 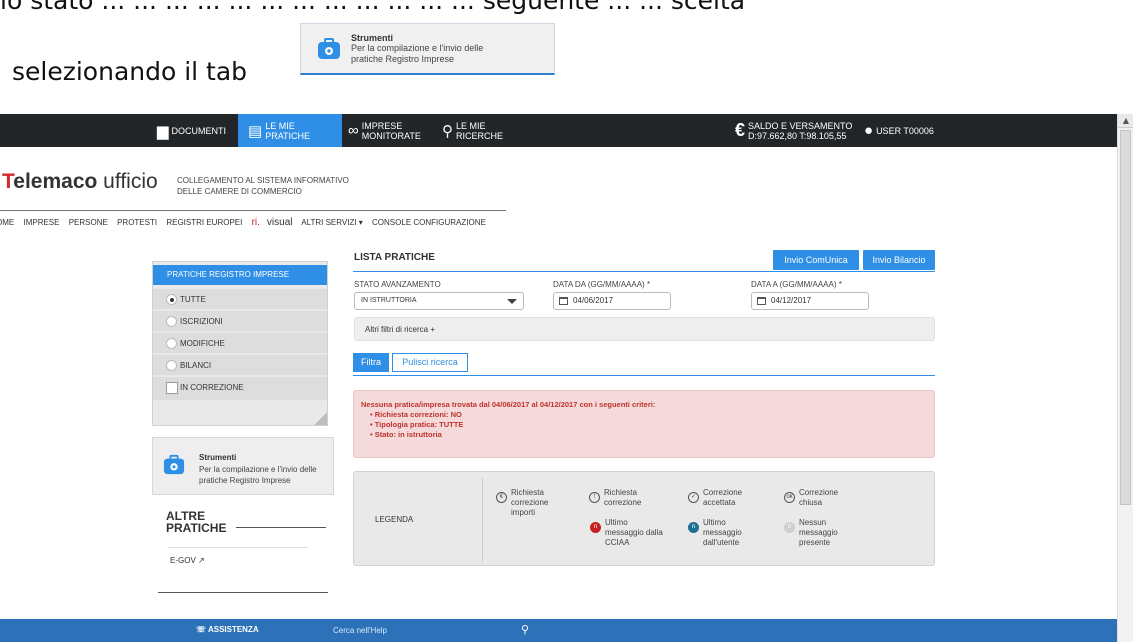 What do you see at coordinates (1125, 121) in the screenshot?
I see `scroll-up-arrow-icon: ▲` at bounding box center [1125, 121].